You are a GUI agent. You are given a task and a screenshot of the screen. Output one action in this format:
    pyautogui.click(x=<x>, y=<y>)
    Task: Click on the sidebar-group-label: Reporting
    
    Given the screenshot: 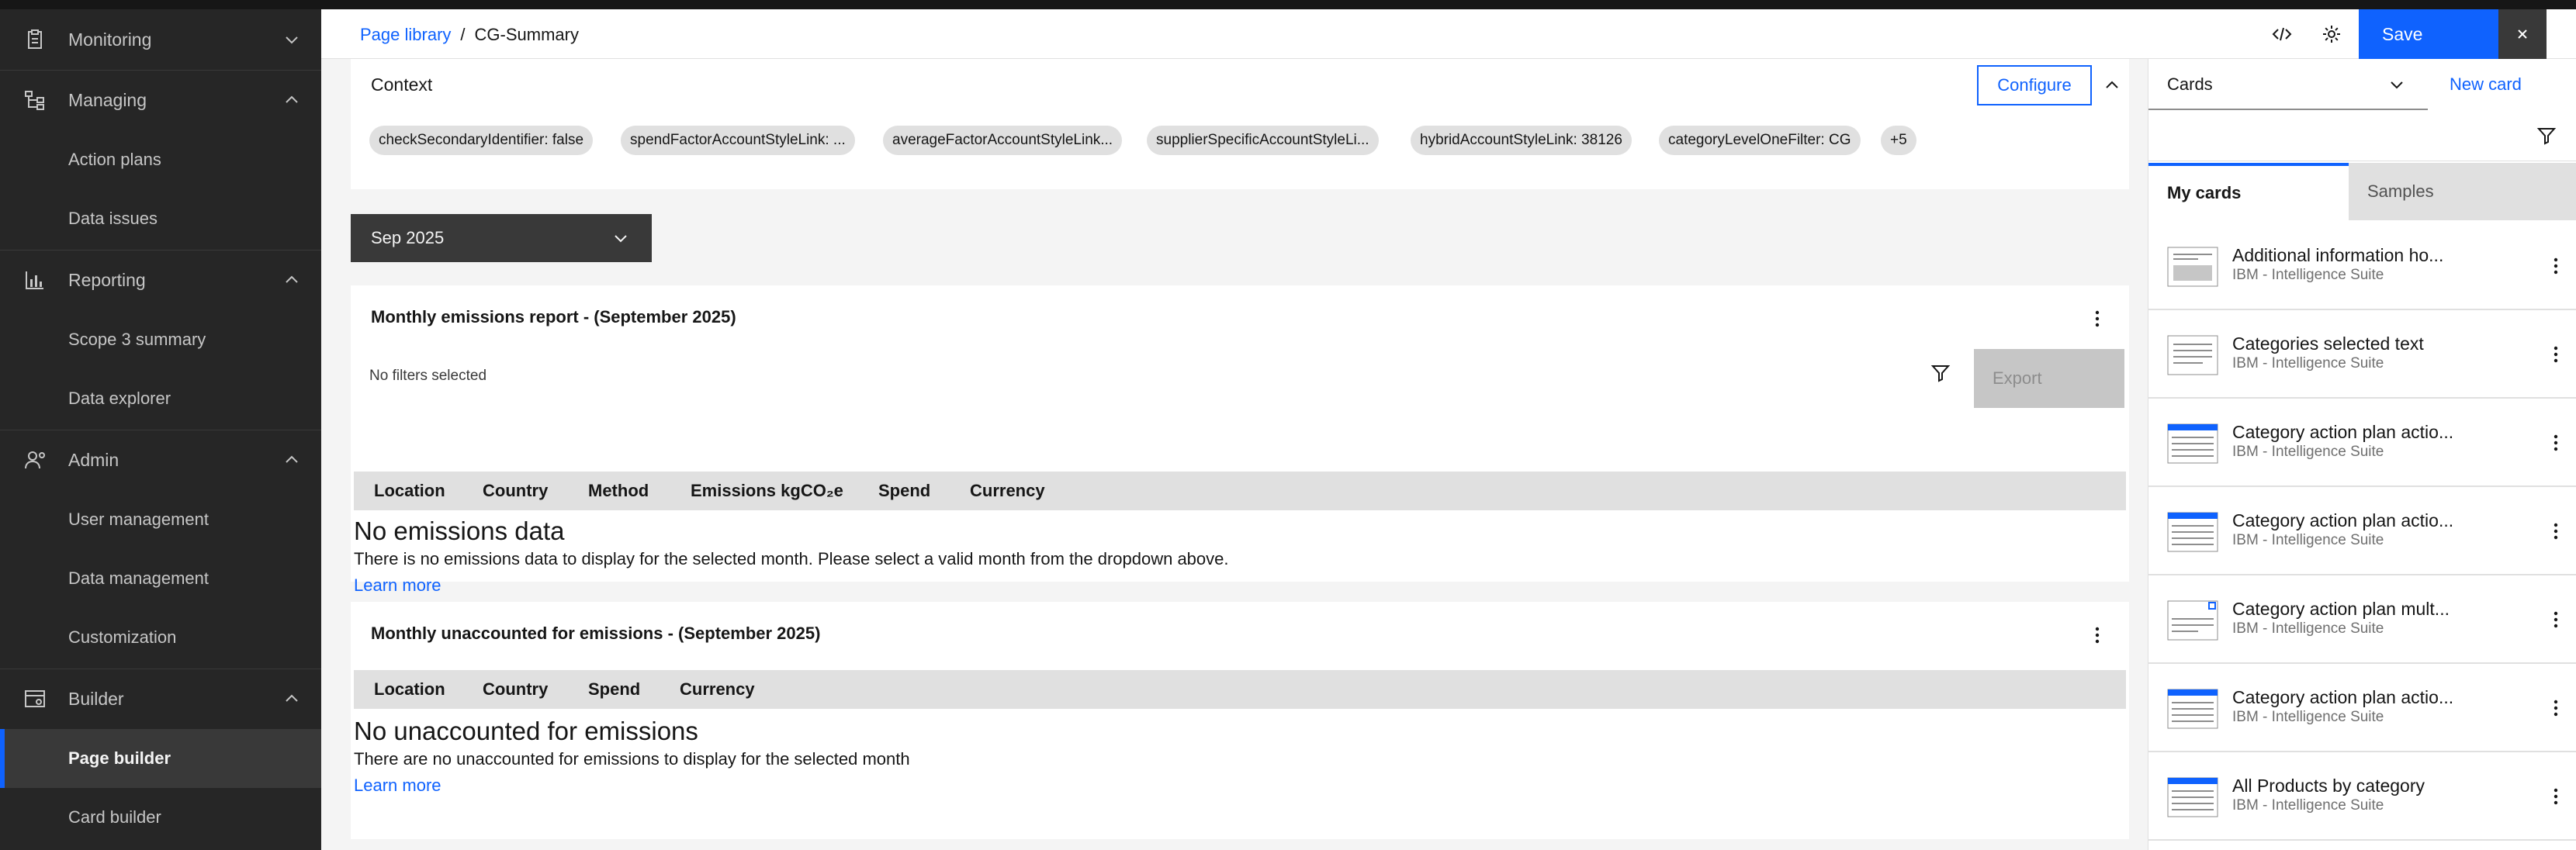 What is the action you would take?
    pyautogui.click(x=107, y=279)
    